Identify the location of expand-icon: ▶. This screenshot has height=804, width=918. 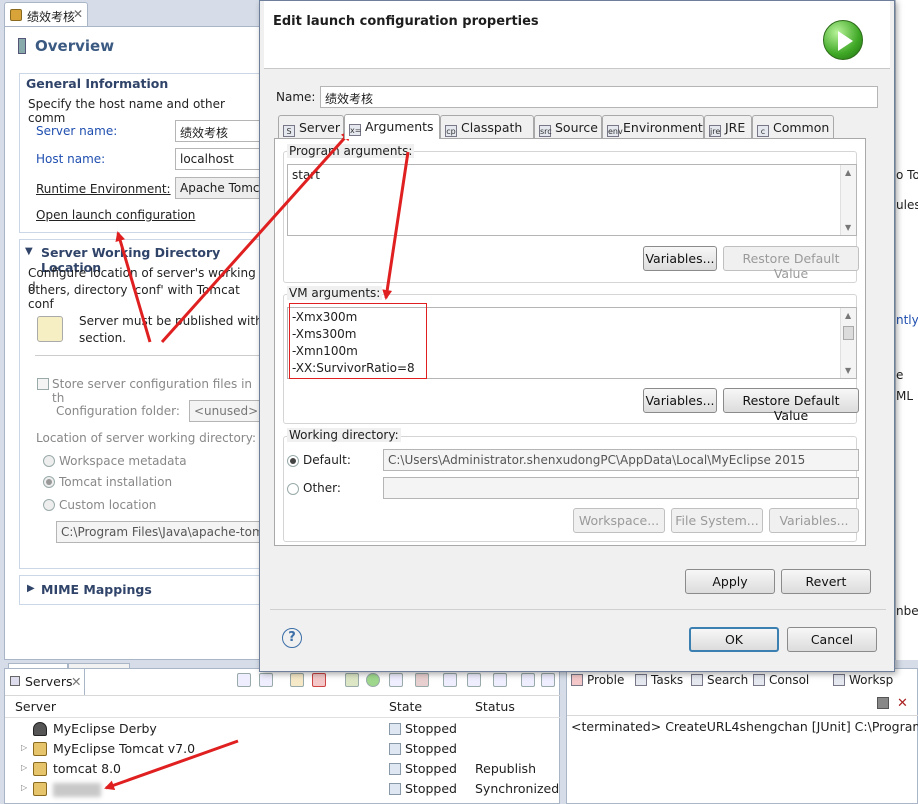
(31, 588).